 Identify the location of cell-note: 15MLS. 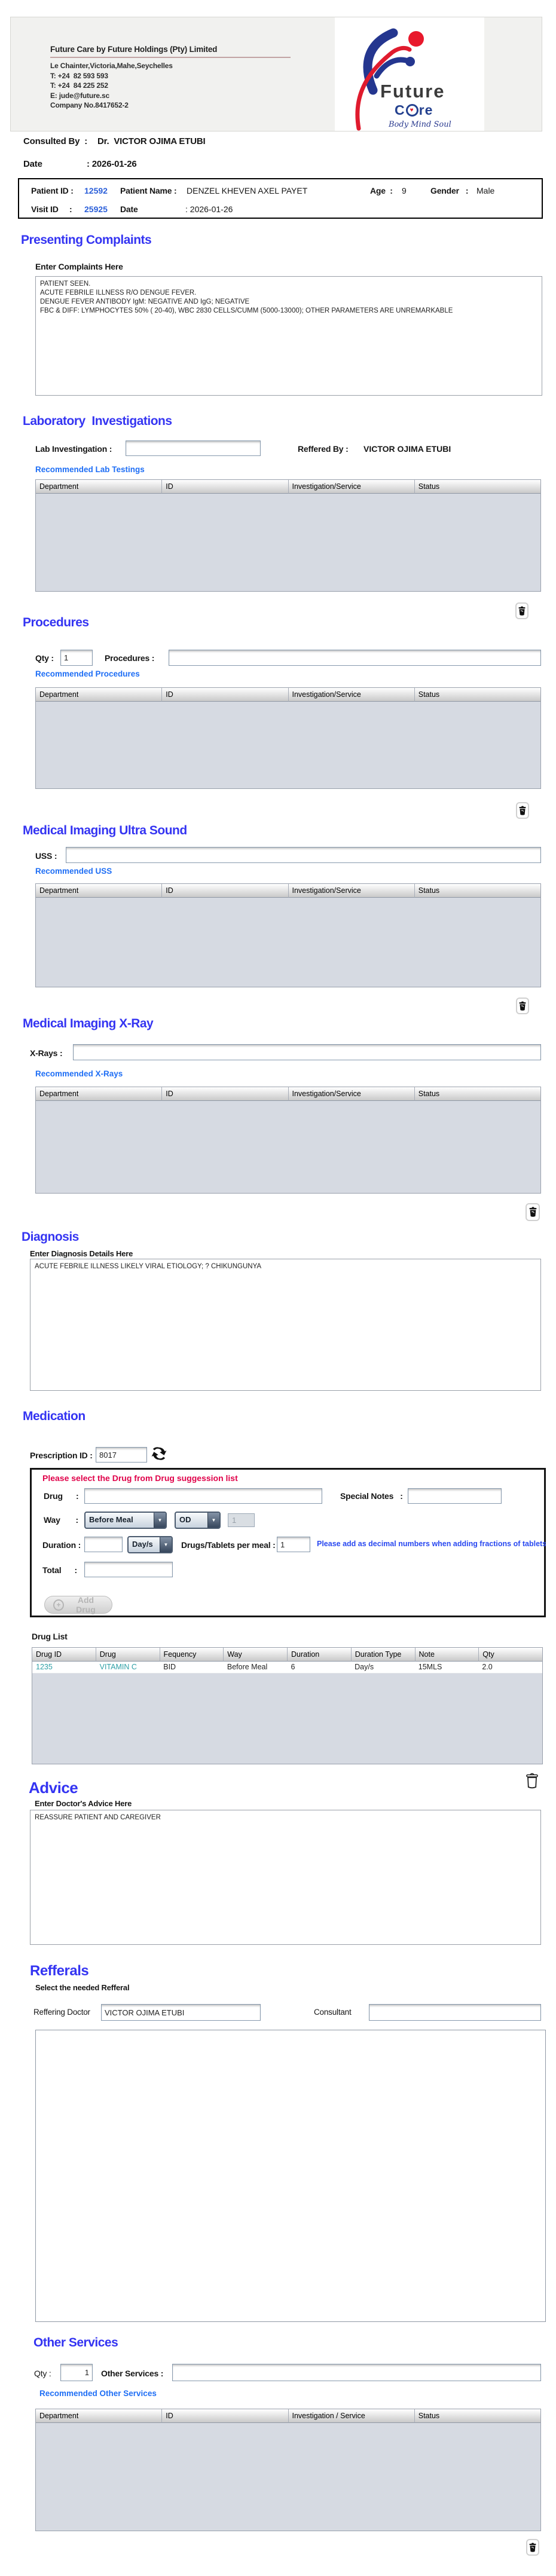
(430, 1667).